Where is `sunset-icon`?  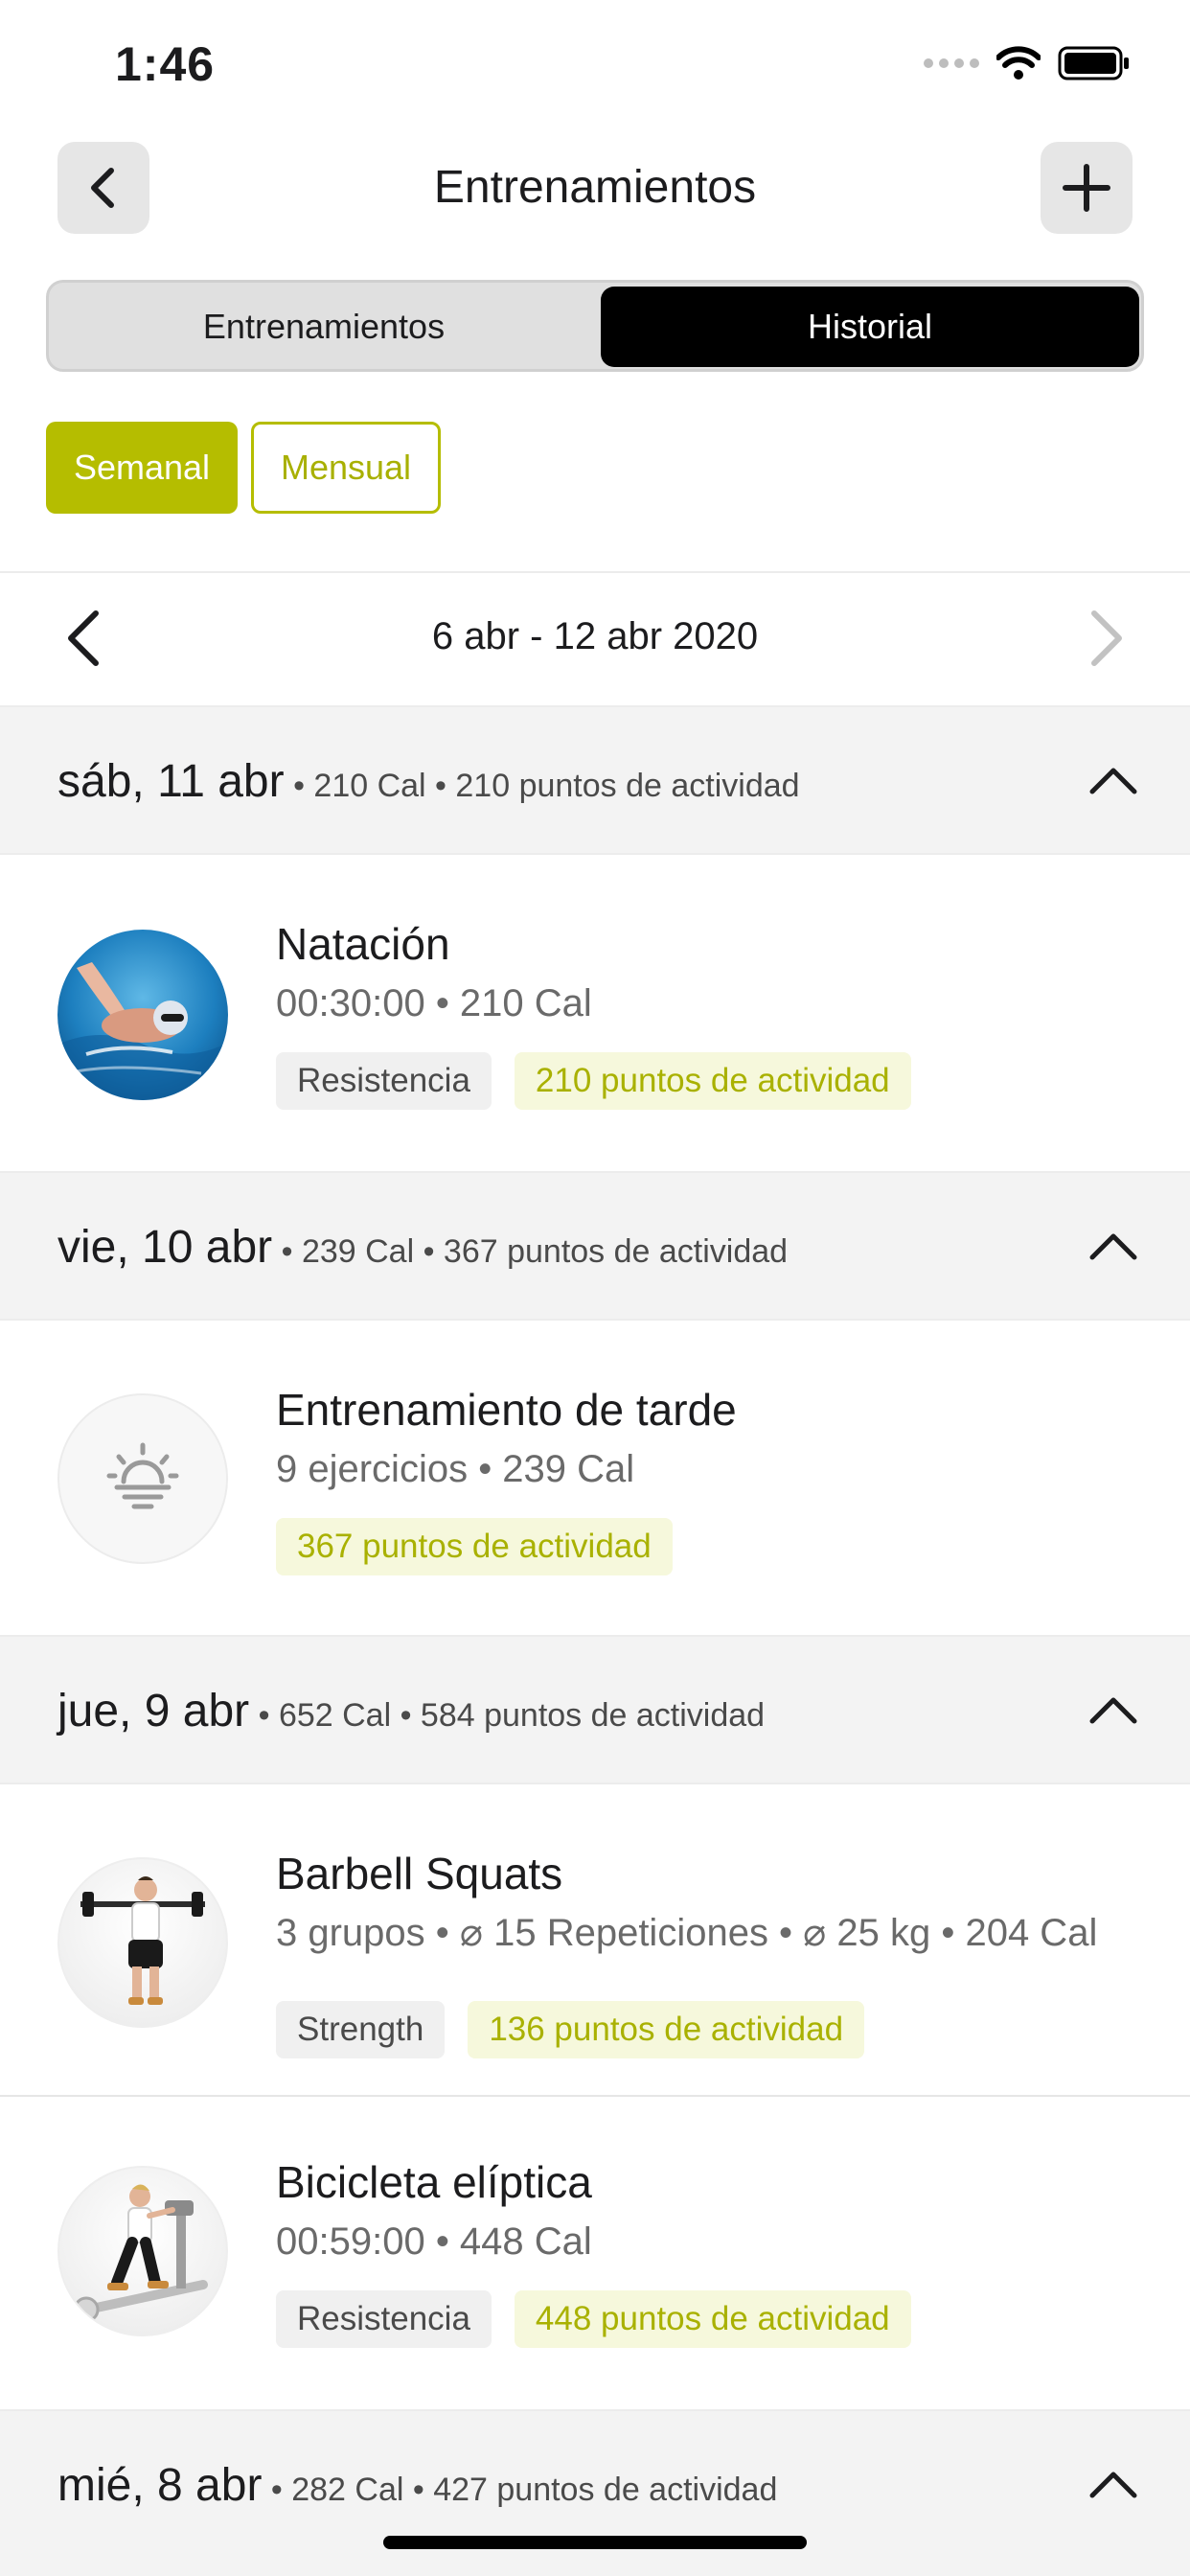
sunset-icon is located at coordinates (143, 1479).